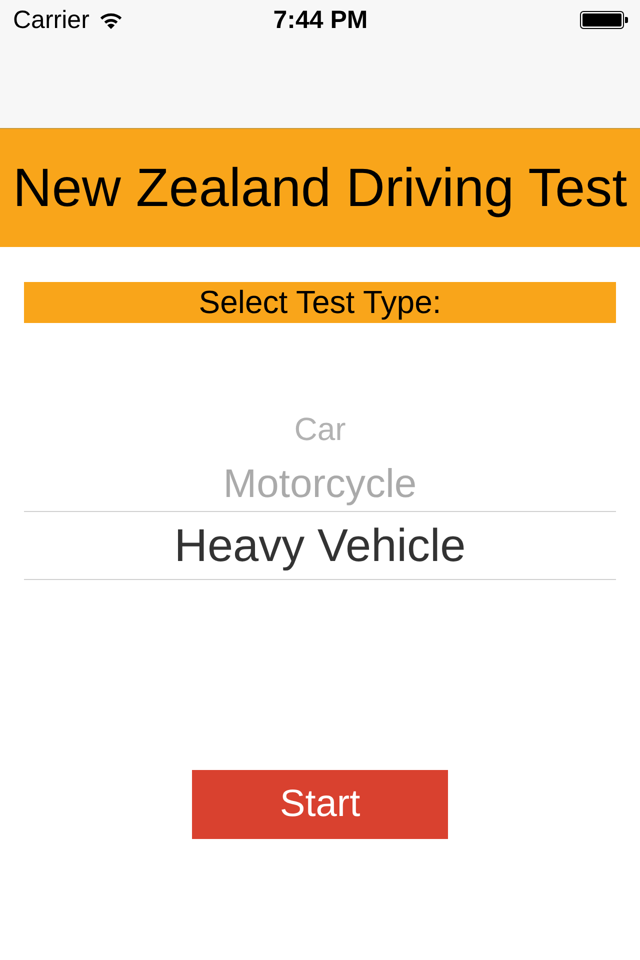  Describe the element at coordinates (111, 20) in the screenshot. I see `wifi-icon` at that location.